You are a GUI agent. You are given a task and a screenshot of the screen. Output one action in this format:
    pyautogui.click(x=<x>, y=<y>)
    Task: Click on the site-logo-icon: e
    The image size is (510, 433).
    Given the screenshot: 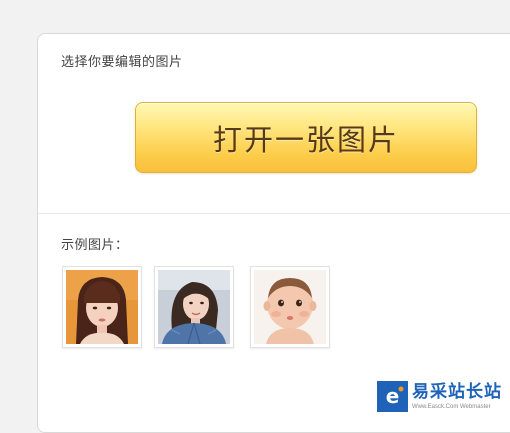 What is the action you would take?
    pyautogui.click(x=392, y=396)
    